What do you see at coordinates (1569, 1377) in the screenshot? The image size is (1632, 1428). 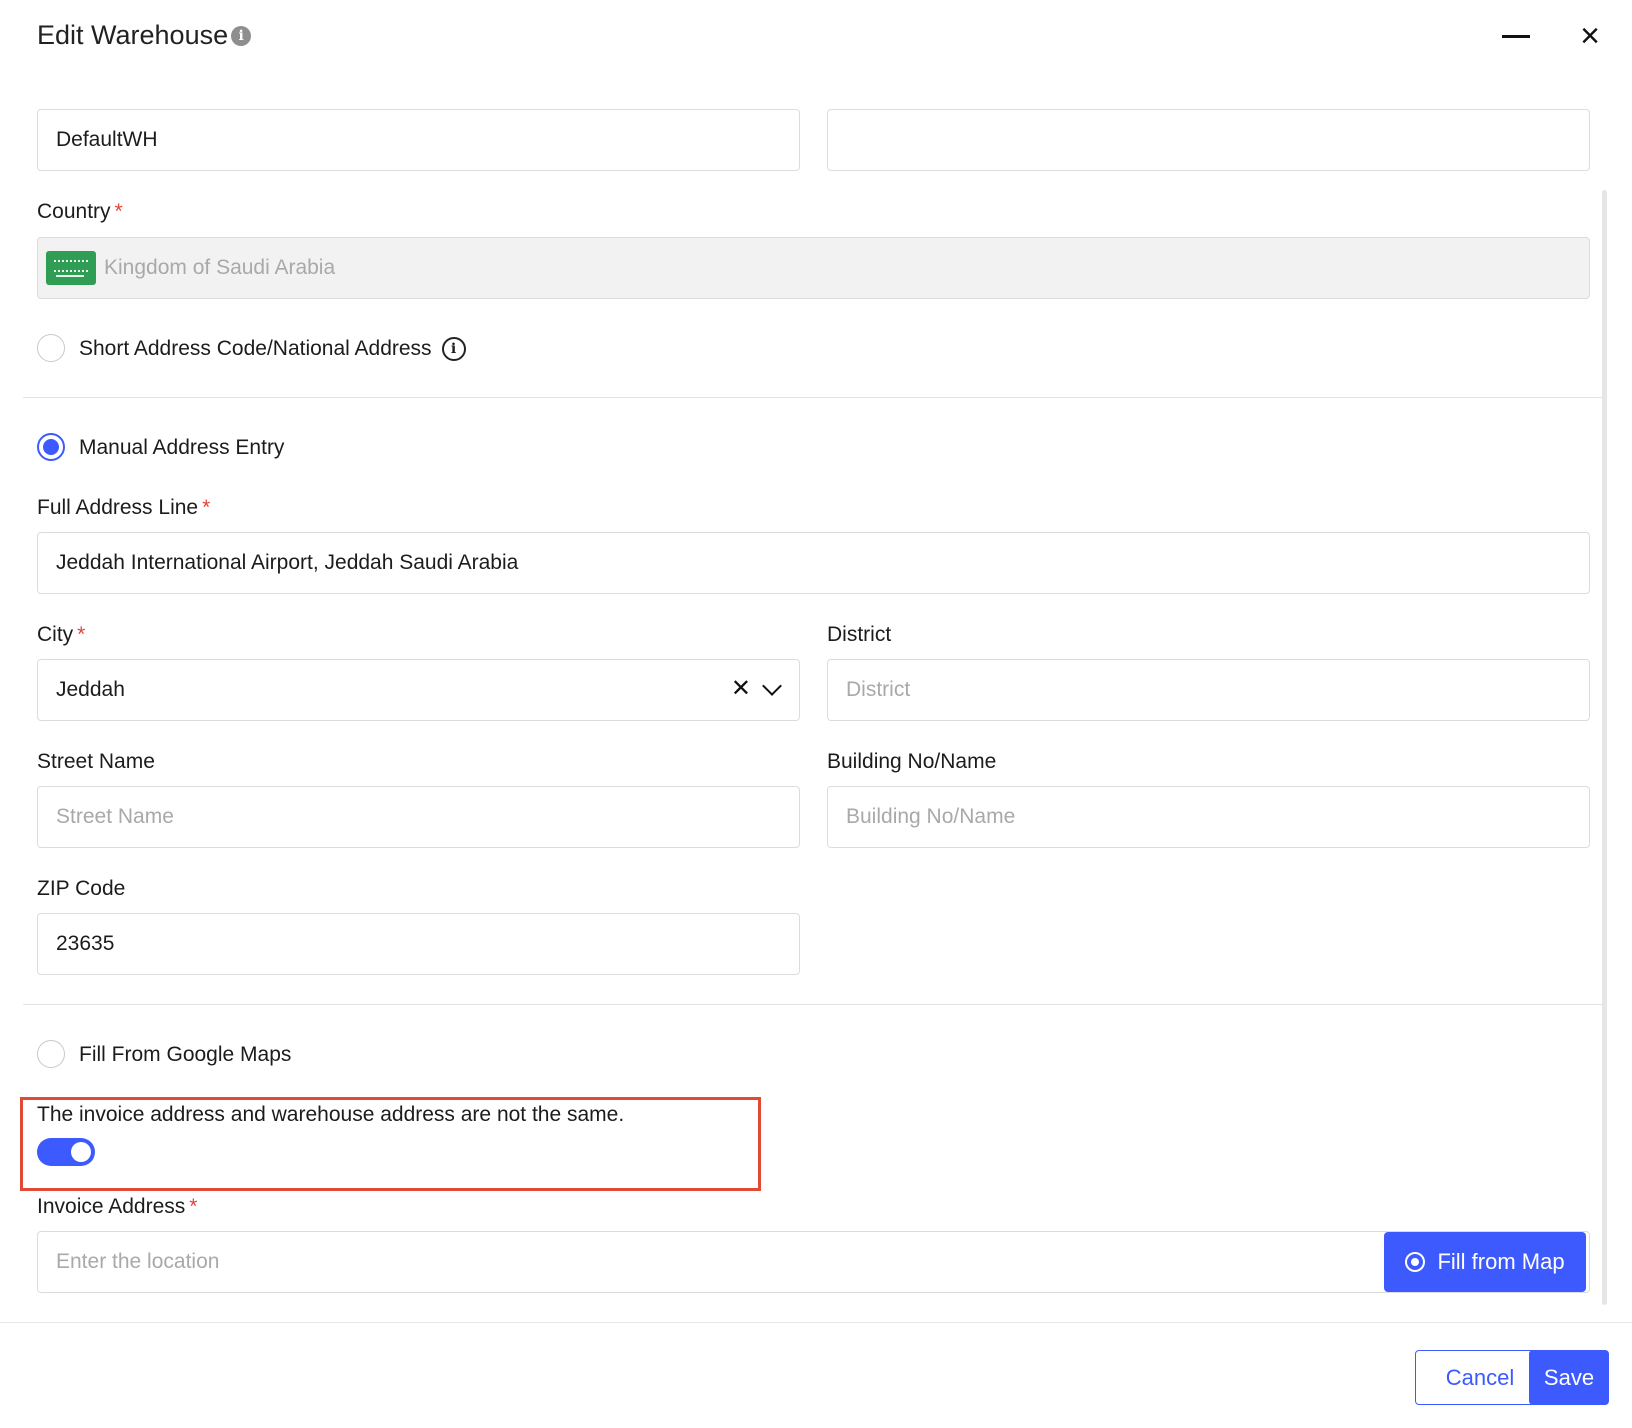 I see `save-button: Save` at bounding box center [1569, 1377].